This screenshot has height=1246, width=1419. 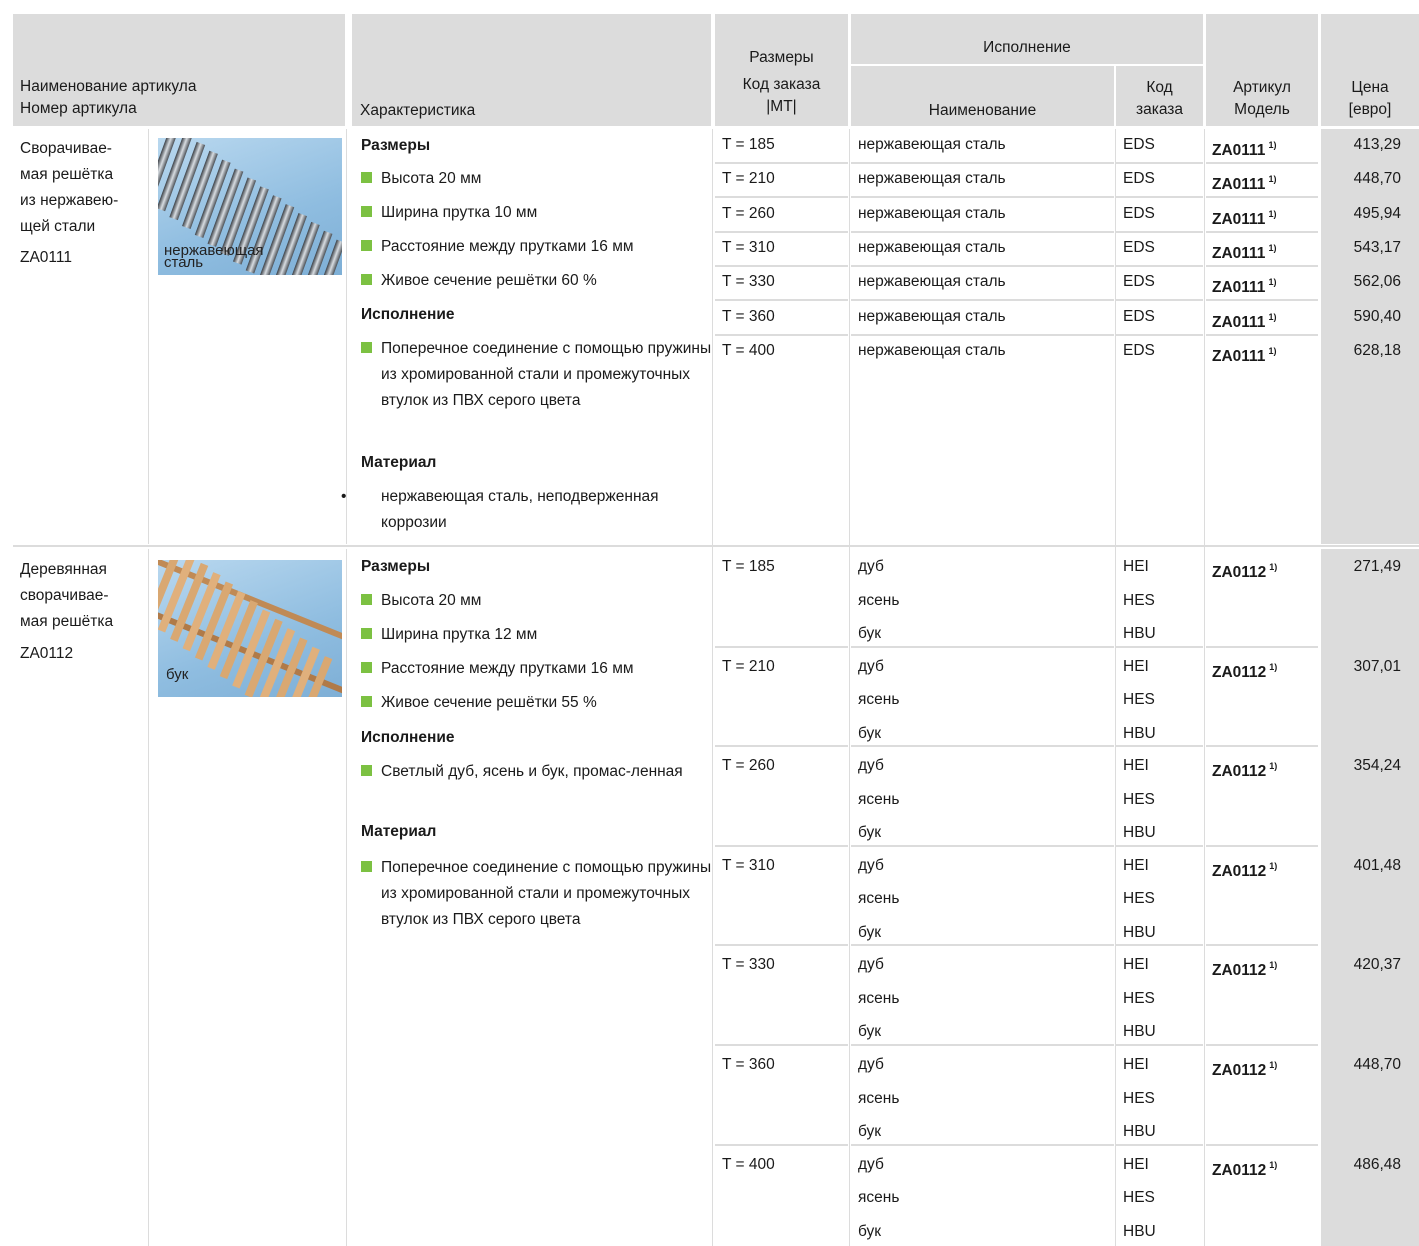 What do you see at coordinates (399, 462) in the screenshot?
I see `section-title: Материал` at bounding box center [399, 462].